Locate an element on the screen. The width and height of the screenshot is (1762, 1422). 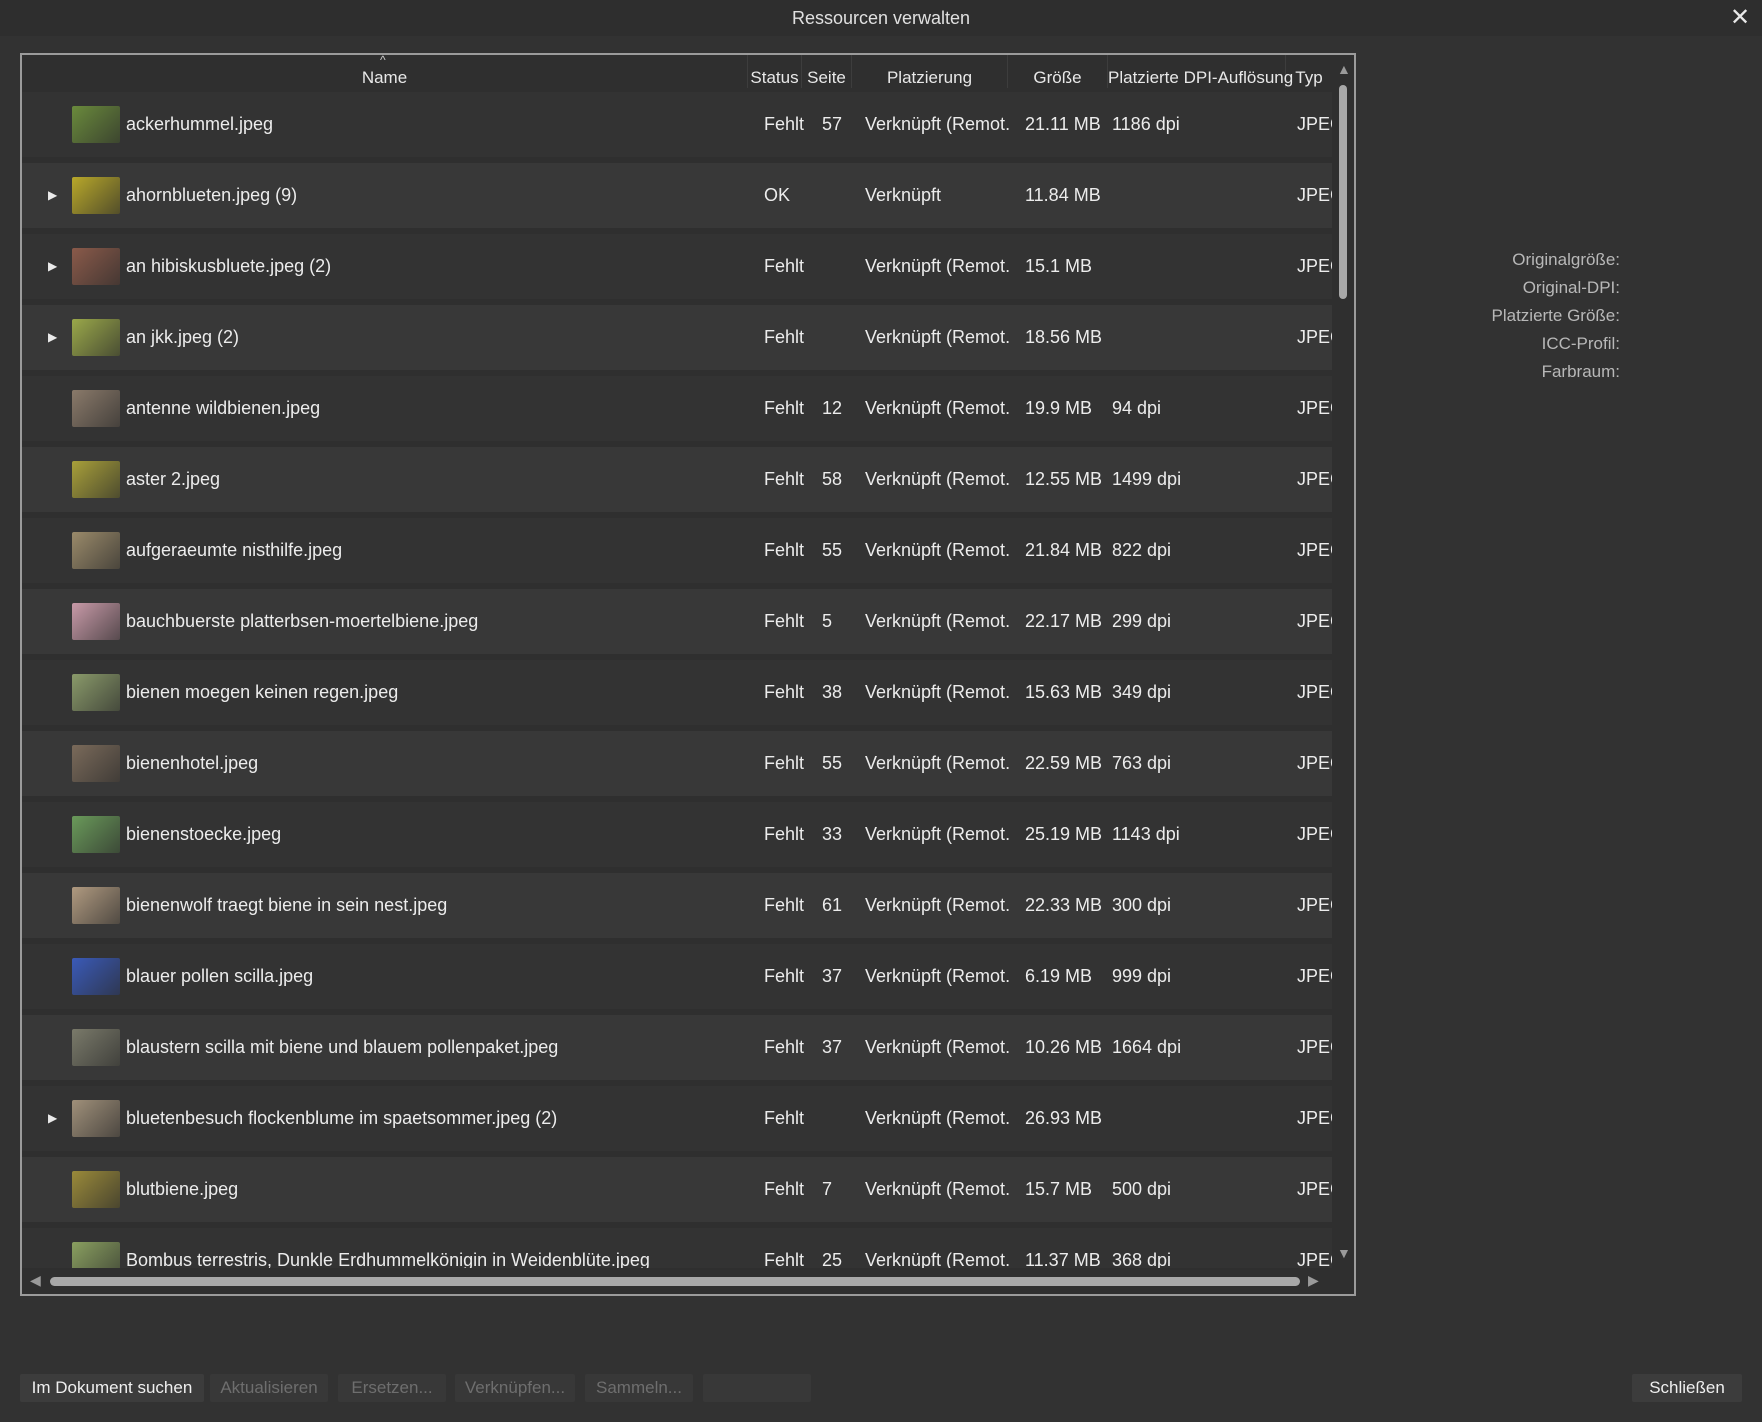
scroll-up-icon: ▲ is located at coordinates (1344, 69).